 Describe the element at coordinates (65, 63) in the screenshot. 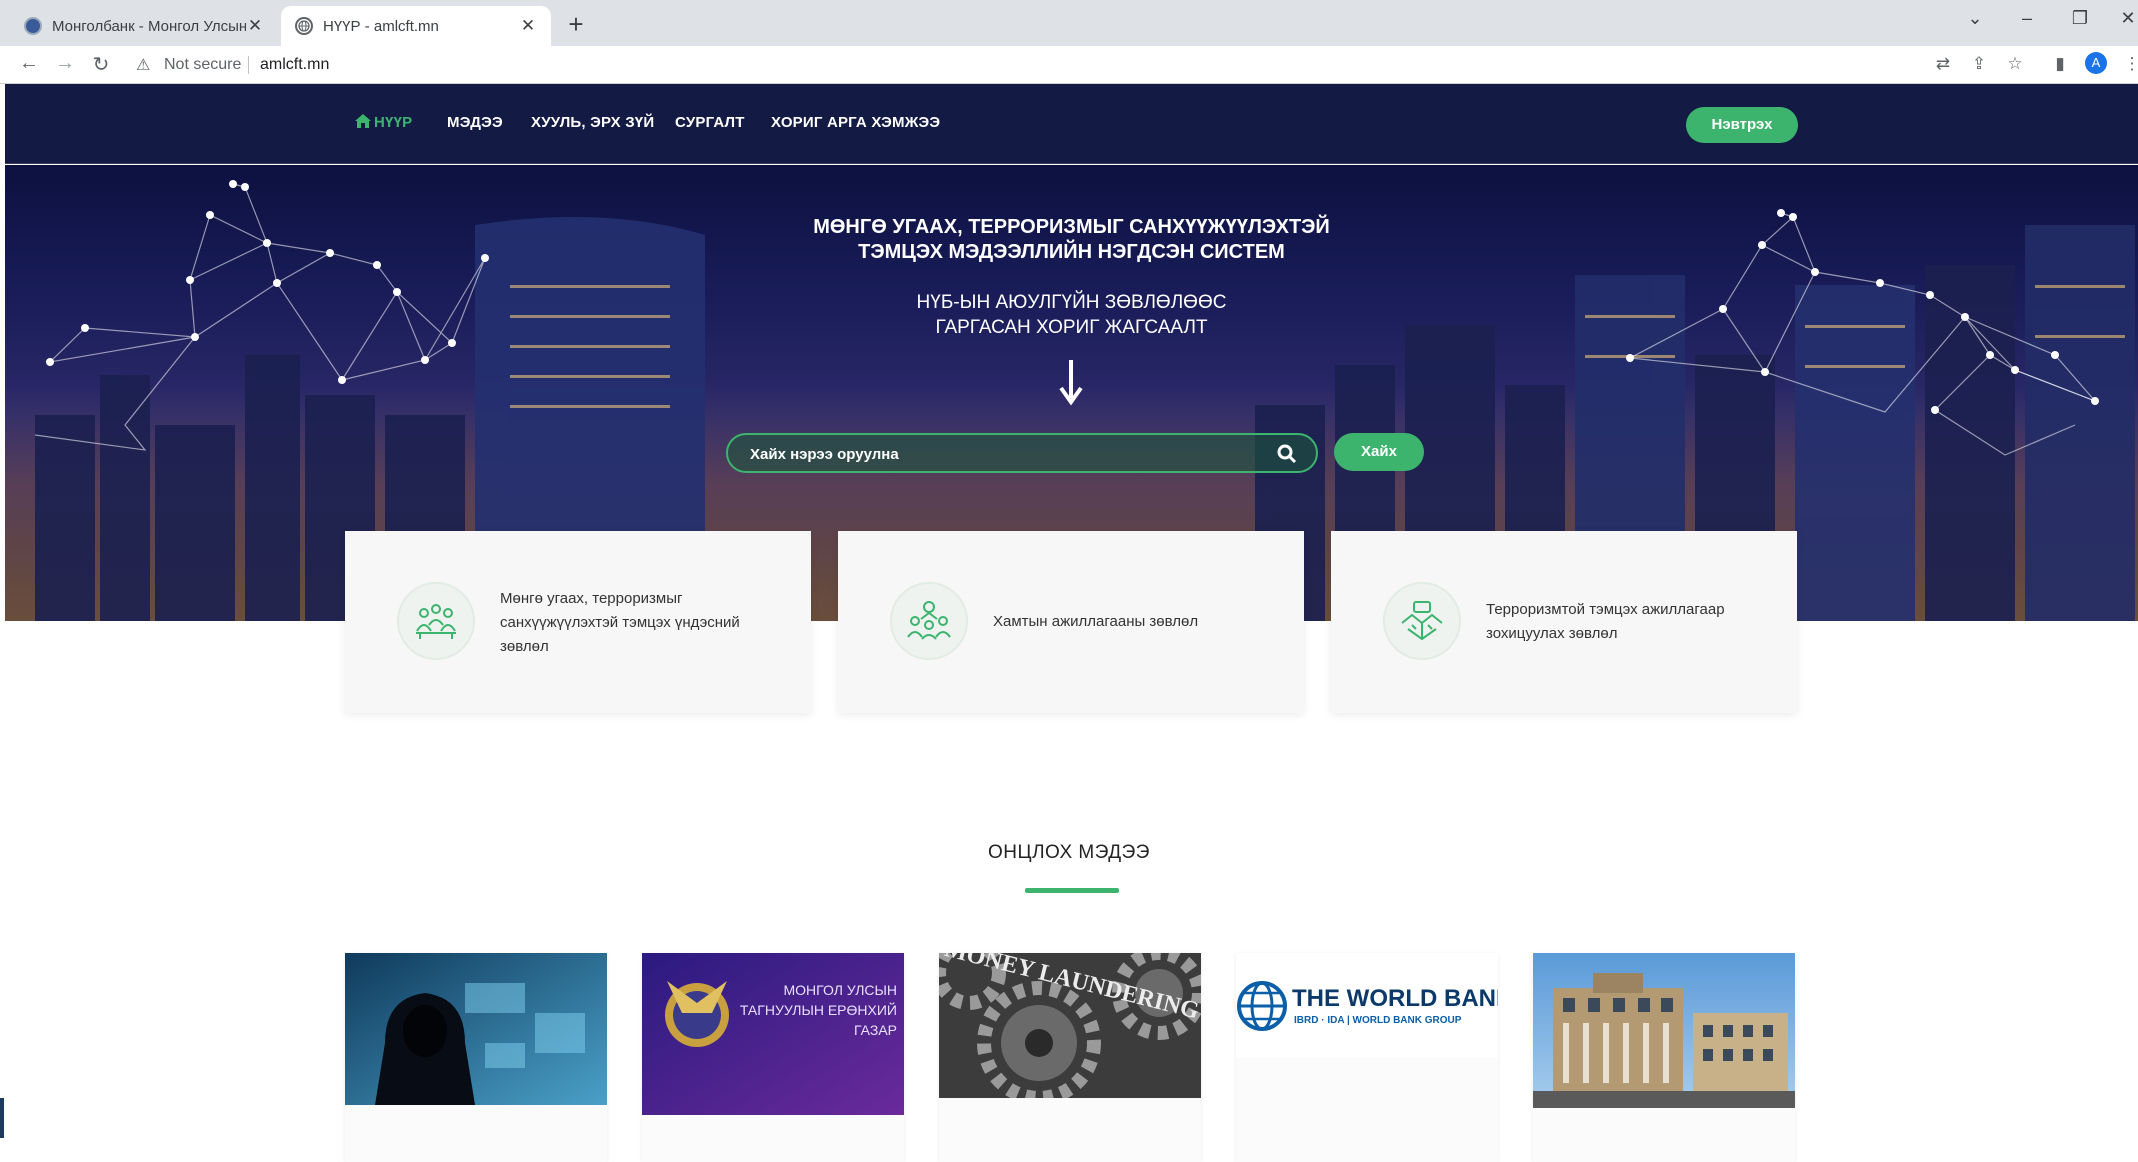

I see `forward-icon: →` at that location.